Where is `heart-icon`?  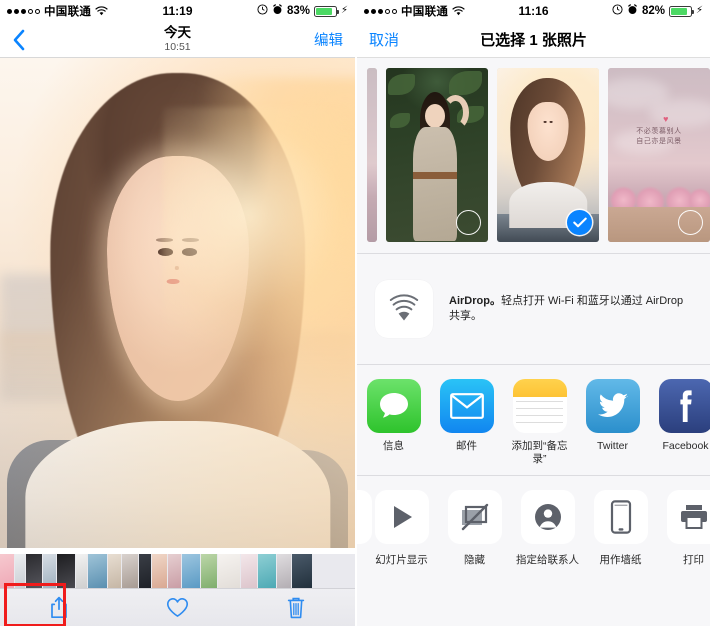 heart-icon is located at coordinates (177, 607).